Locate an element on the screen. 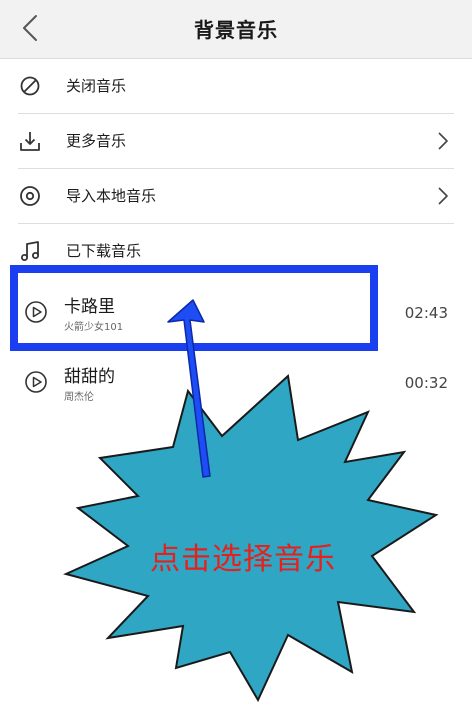  menu-item-label: 关闭音乐 is located at coordinates (96, 86).